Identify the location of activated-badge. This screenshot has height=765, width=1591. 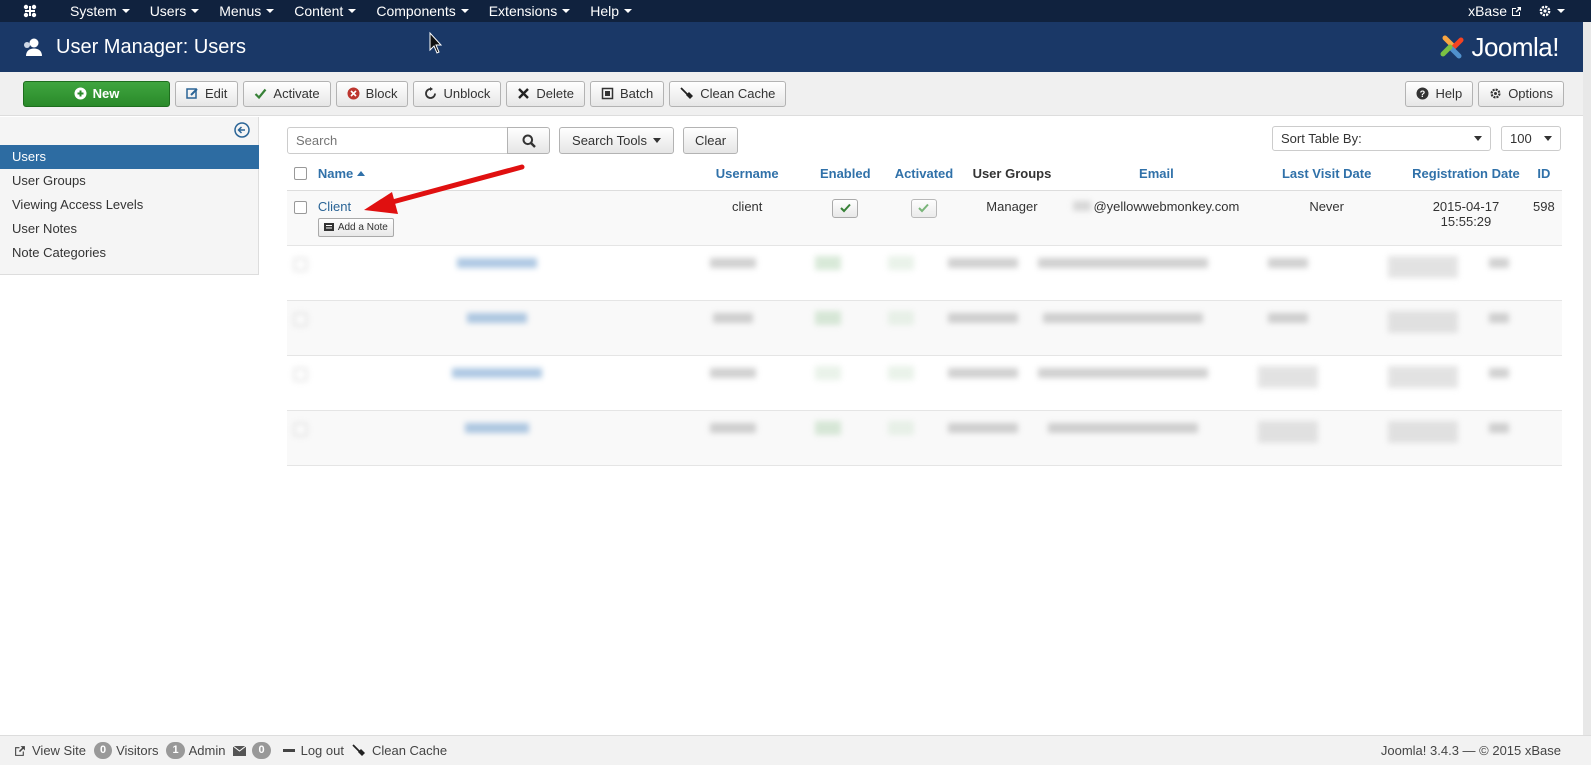
(923, 208).